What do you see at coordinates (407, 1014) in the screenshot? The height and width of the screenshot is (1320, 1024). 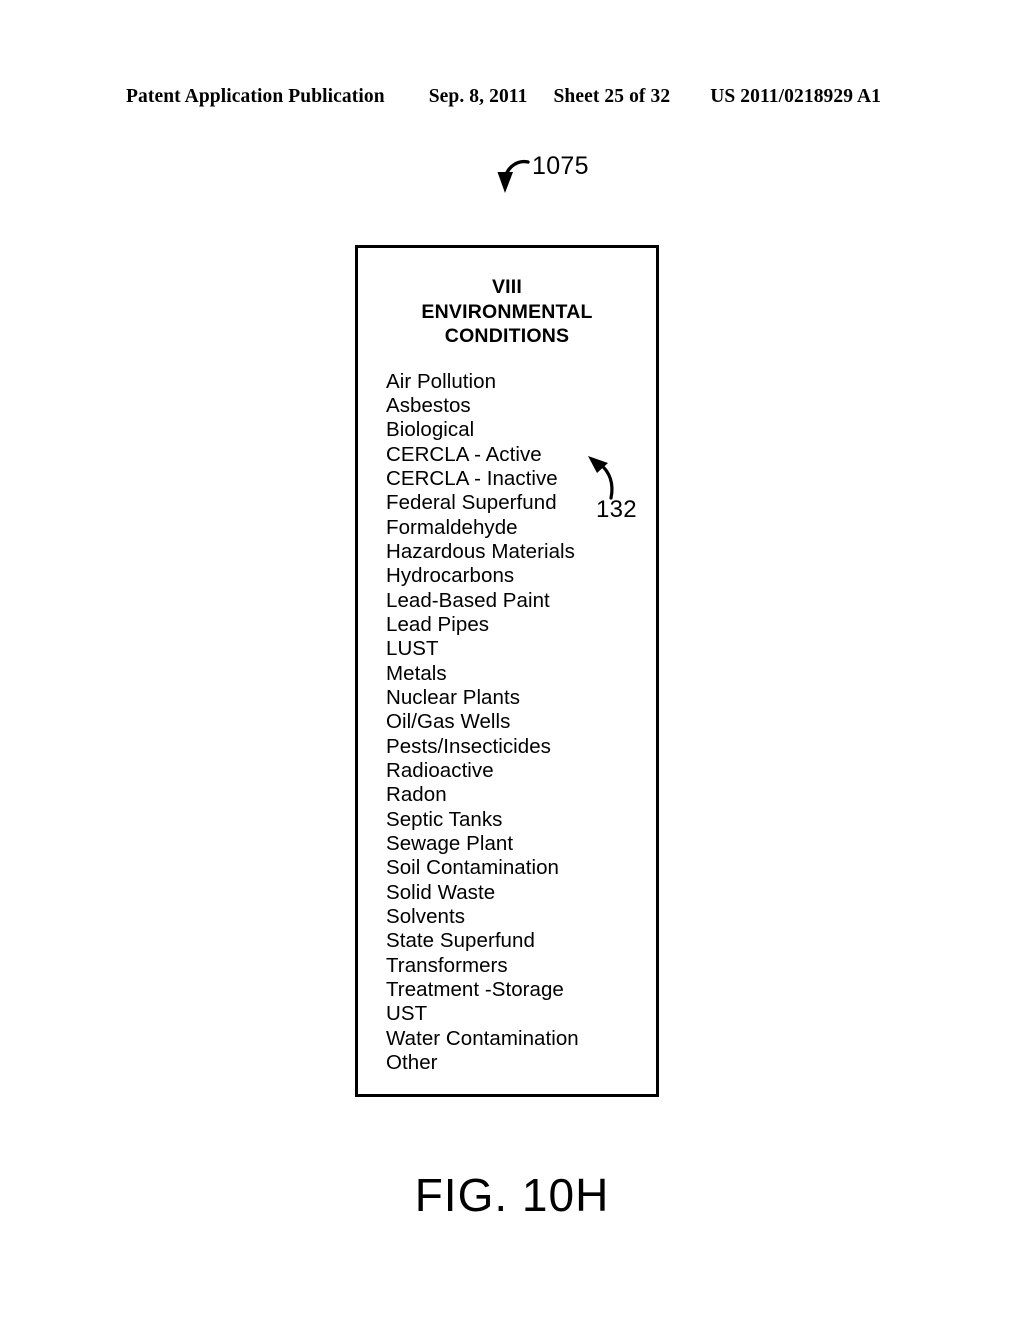 I see `list-item: UST` at bounding box center [407, 1014].